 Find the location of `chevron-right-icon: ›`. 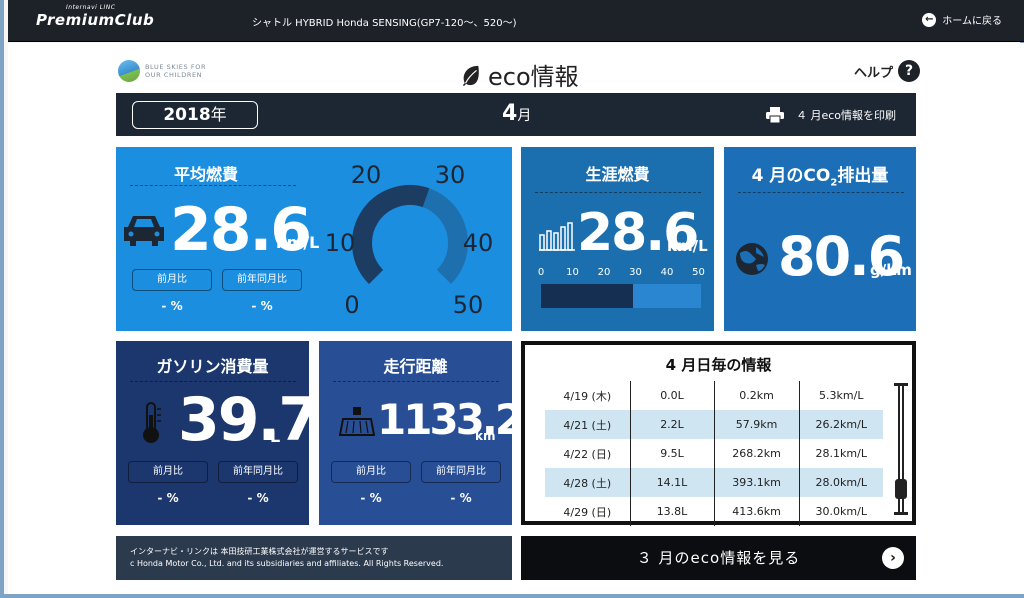

chevron-right-icon: › is located at coordinates (893, 558).